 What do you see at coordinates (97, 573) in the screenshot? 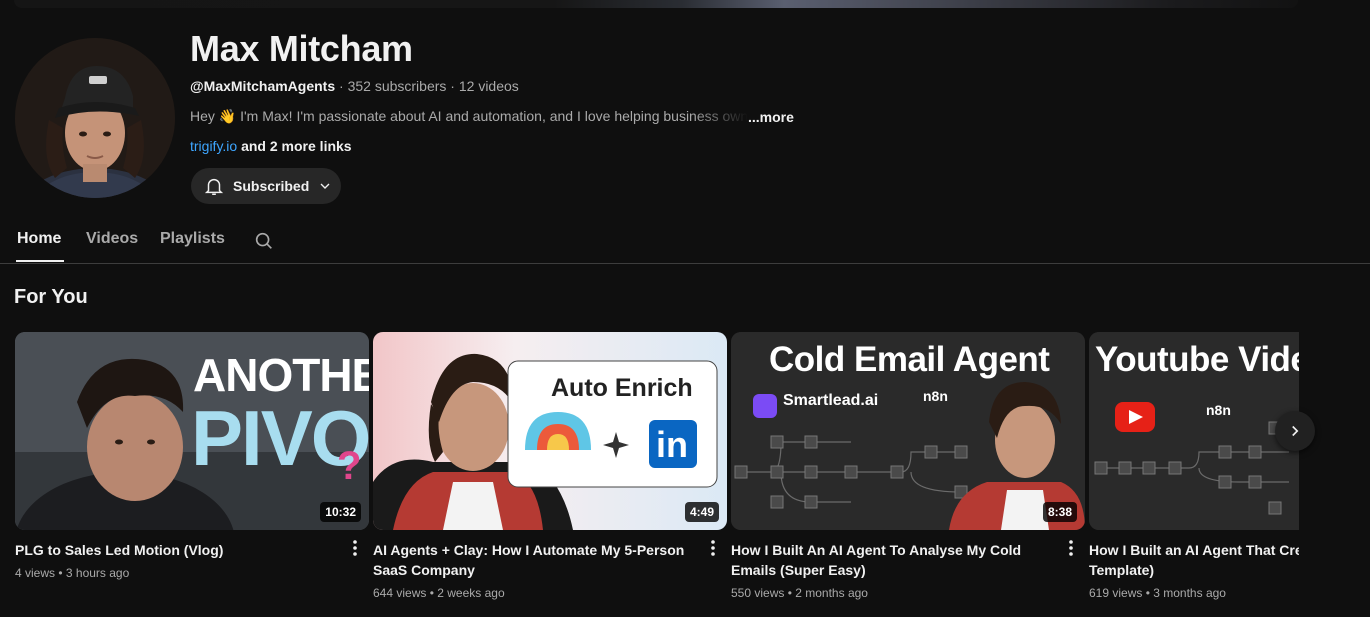
I see `upload-age: 3 hours ago` at bounding box center [97, 573].